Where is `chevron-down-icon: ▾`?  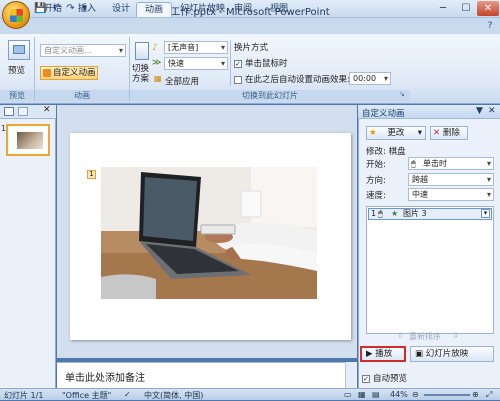 chevron-down-icon: ▾ is located at coordinates (419, 133).